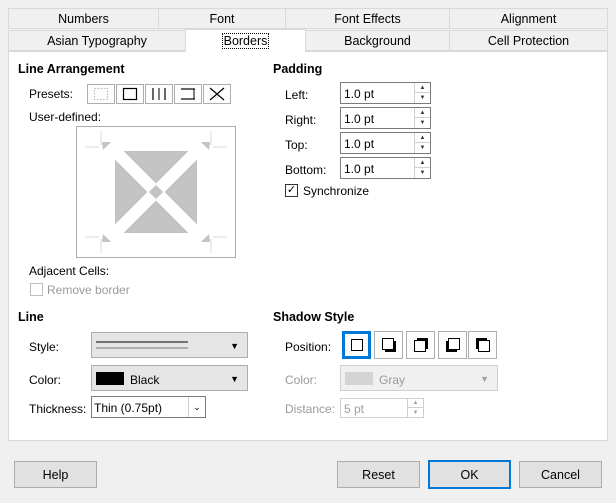 This screenshot has width=616, height=503. Describe the element at coordinates (44, 347) in the screenshot. I see `line-style-label: Style:` at that location.